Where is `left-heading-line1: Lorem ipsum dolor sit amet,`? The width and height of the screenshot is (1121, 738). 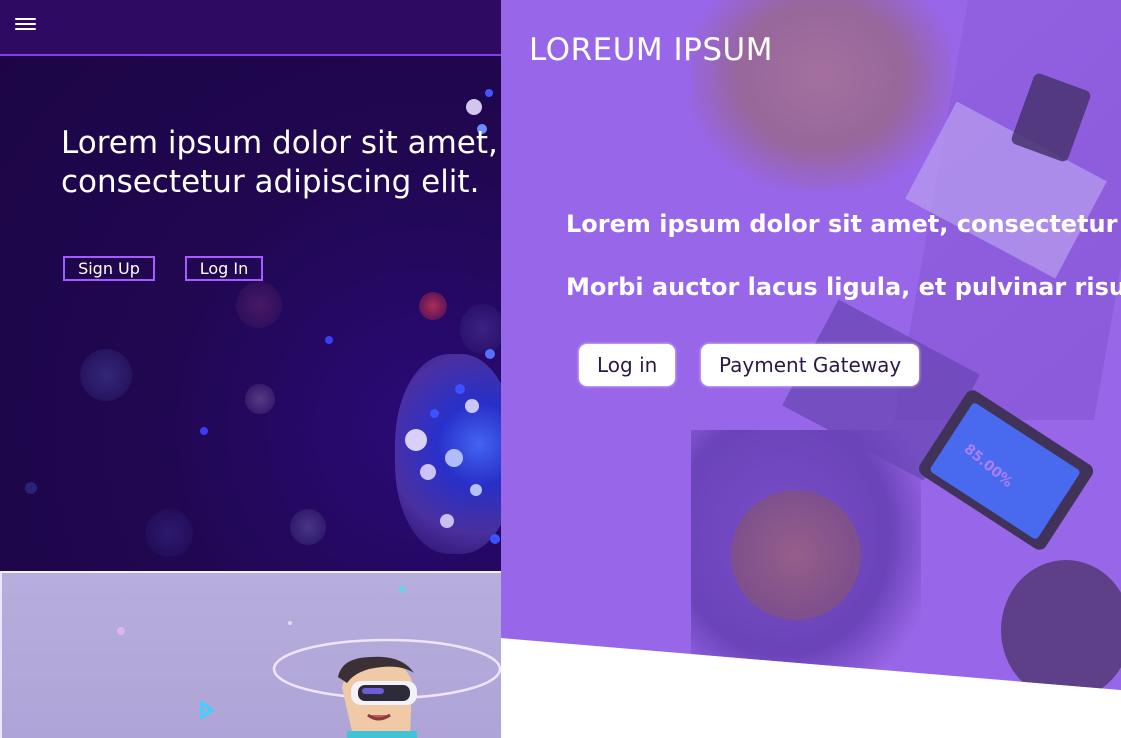
left-heading-line1: Lorem ipsum dolor sit amet, is located at coordinates (279, 143).